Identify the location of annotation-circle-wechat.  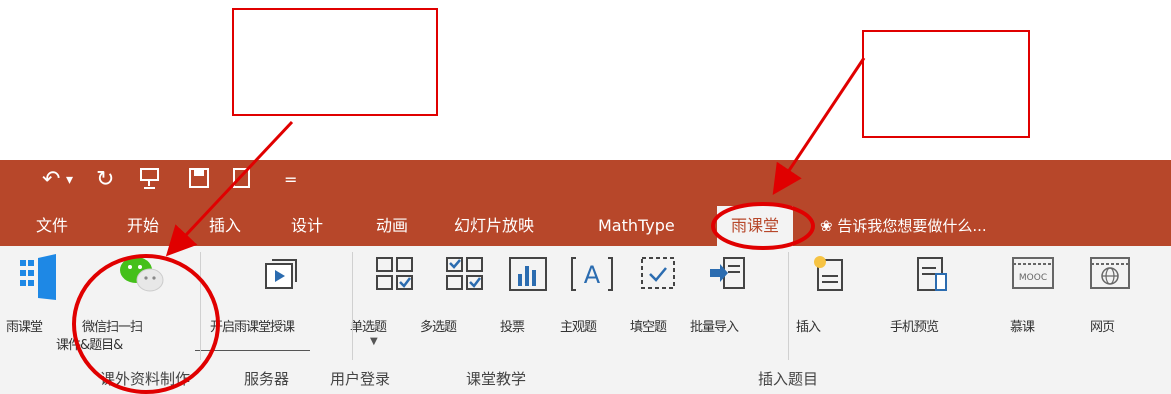
(146, 324).